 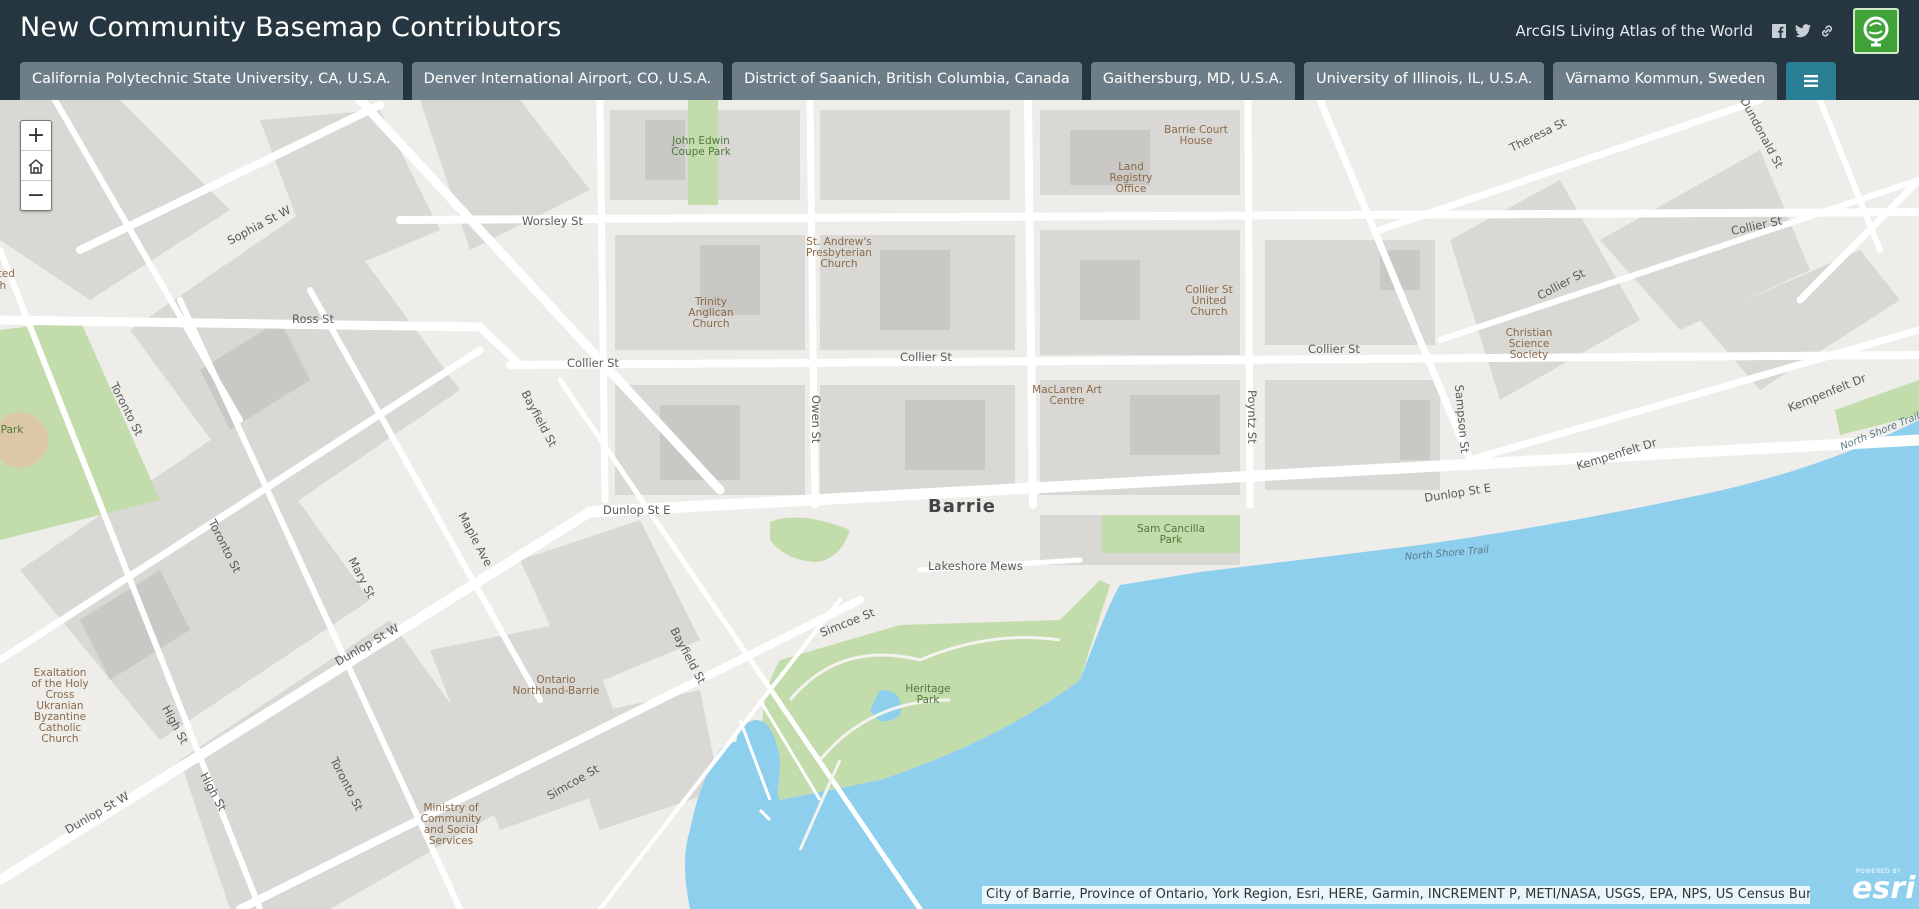 I want to click on esri-wordmark: esri, so click(x=1884, y=888).